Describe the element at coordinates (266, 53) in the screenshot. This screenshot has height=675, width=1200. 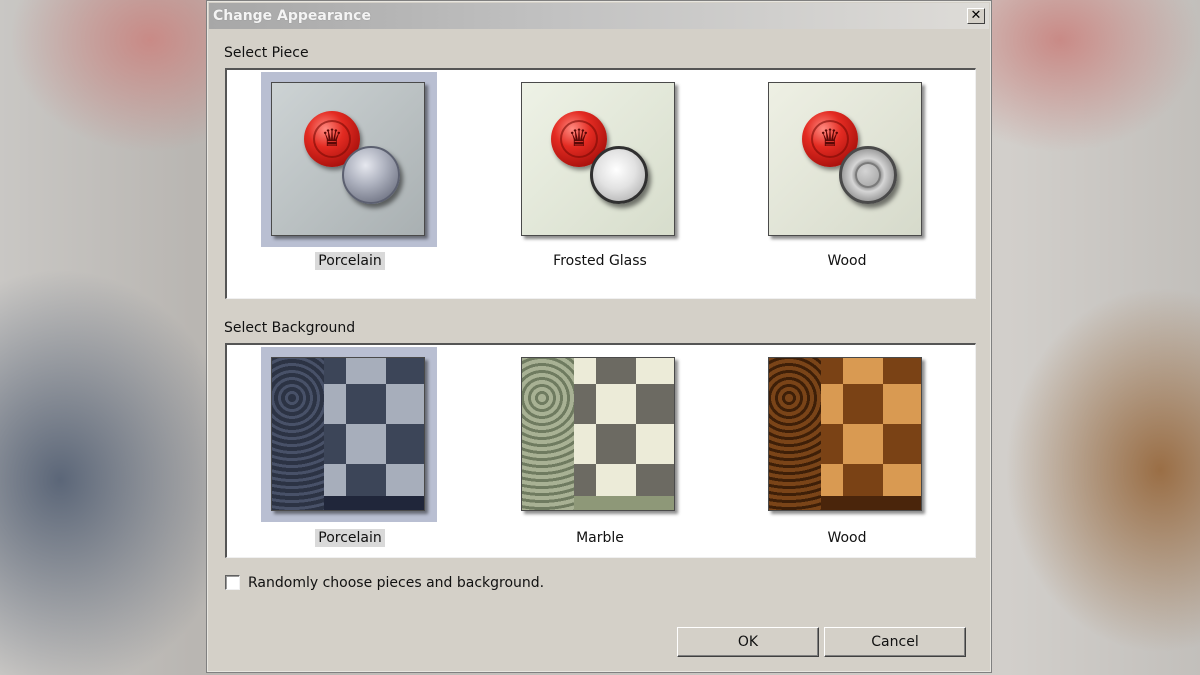
I see `select-piece-label: Select Piece` at that location.